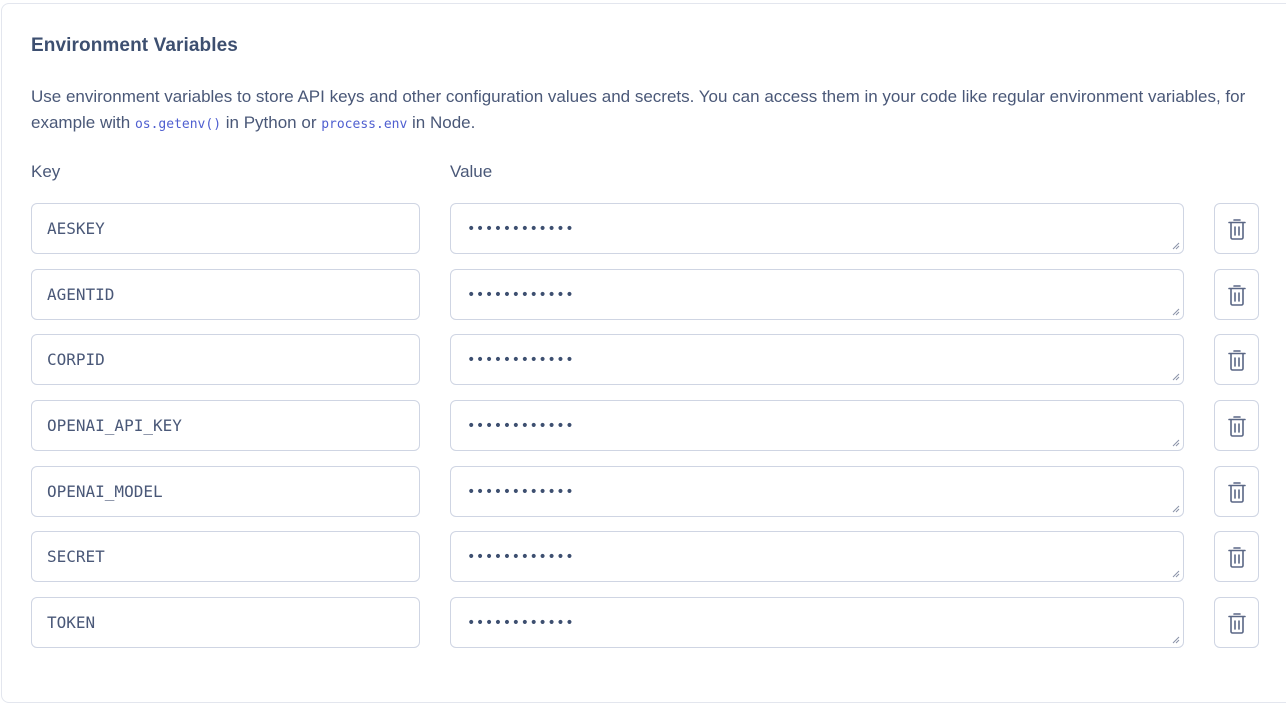 The image size is (1286, 703). Describe the element at coordinates (225, 425) in the screenshot. I see `key-input: OPENAI_API_KEY` at that location.